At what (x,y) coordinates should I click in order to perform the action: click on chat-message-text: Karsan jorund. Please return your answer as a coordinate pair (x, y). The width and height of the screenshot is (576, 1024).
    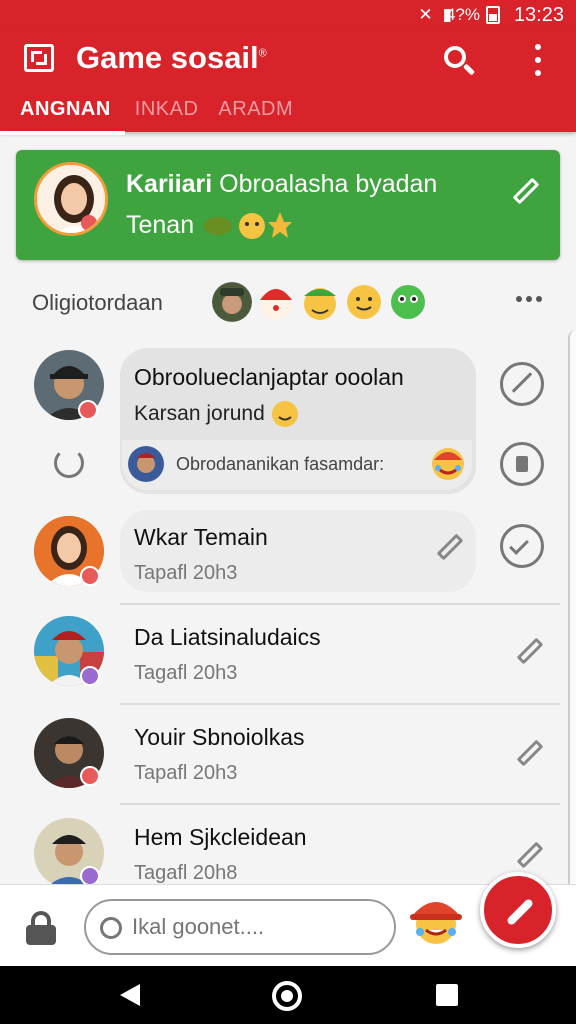
    Looking at the image, I should click on (199, 413).